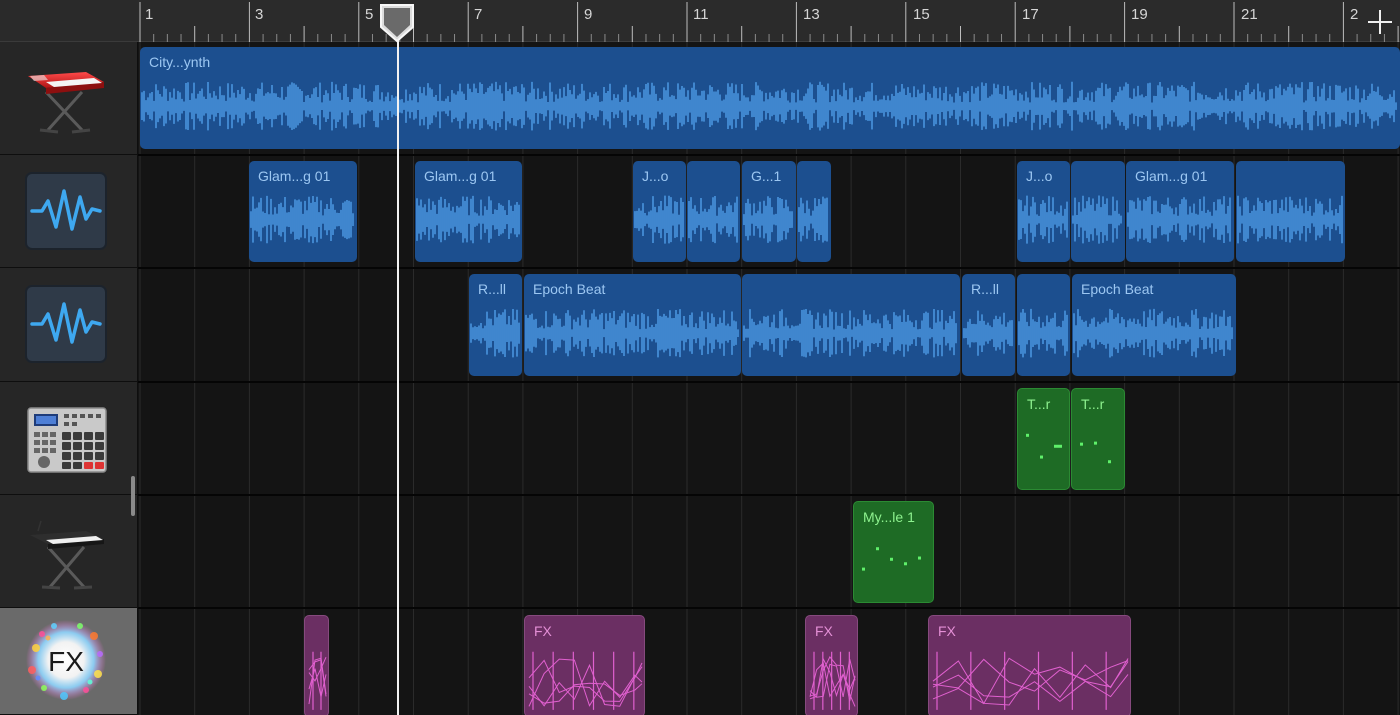 Image resolution: width=1400 pixels, height=715 pixels. I want to click on audio-region-glam-1: Glam...g 01, so click(303, 211).